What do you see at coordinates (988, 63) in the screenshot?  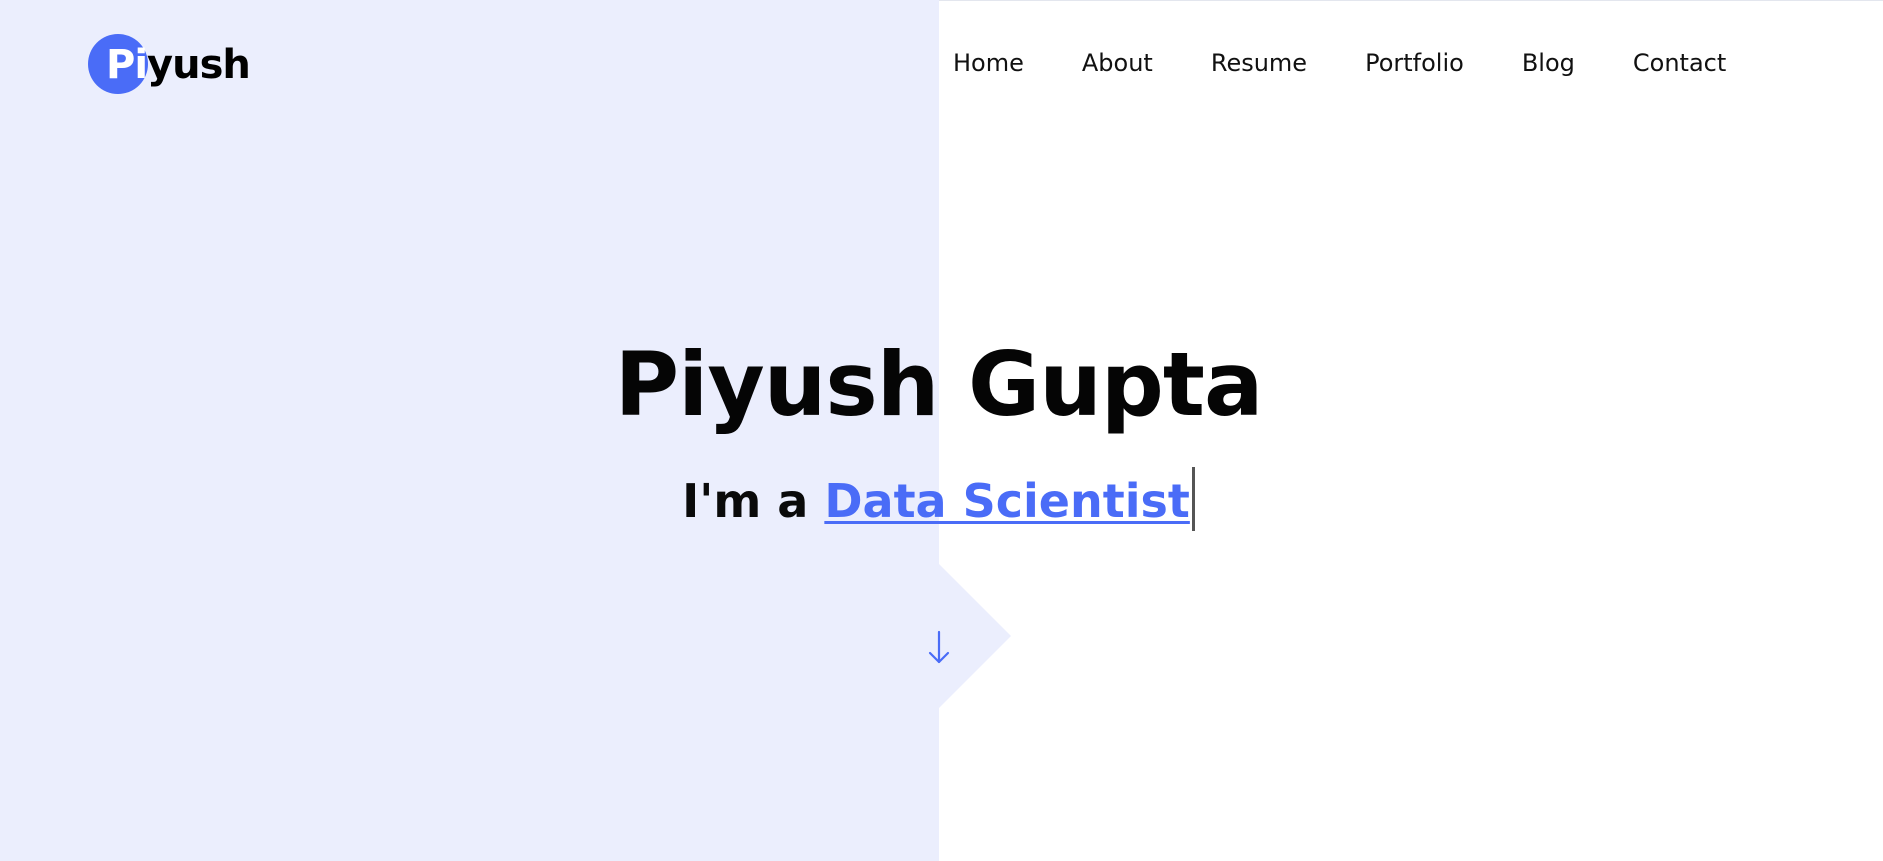 I see `nav-home: Home` at bounding box center [988, 63].